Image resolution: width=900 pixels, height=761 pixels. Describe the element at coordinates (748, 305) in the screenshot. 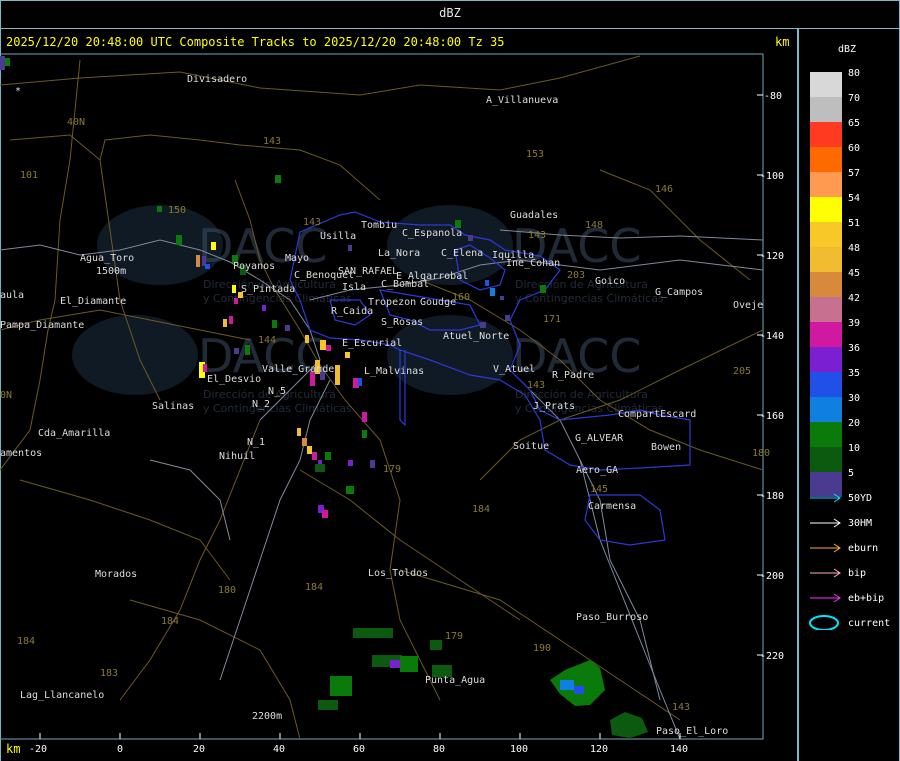

I see `place-label: Oveje` at that location.